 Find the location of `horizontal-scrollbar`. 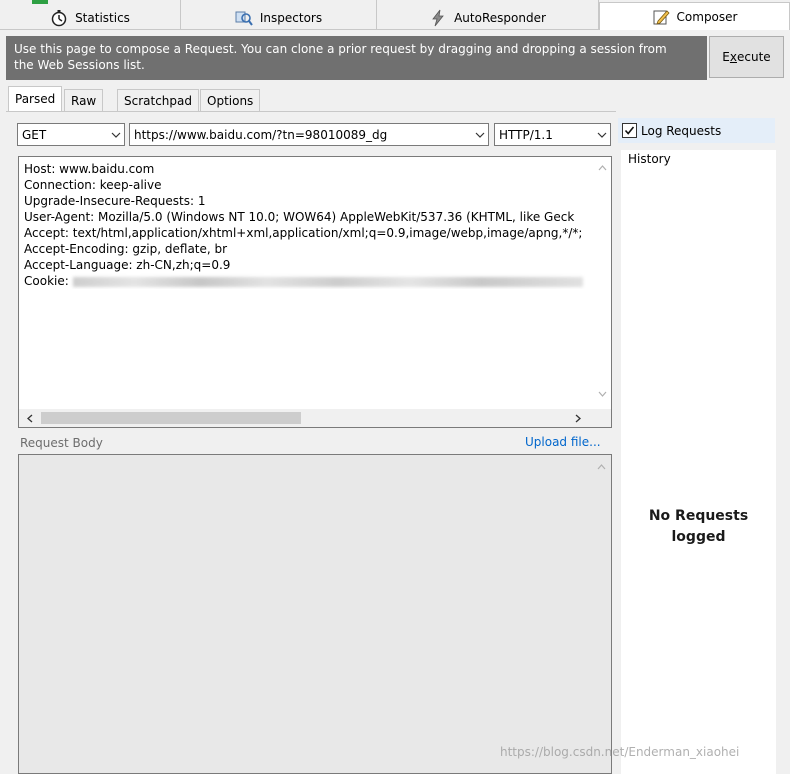

horizontal-scrollbar is located at coordinates (315, 418).